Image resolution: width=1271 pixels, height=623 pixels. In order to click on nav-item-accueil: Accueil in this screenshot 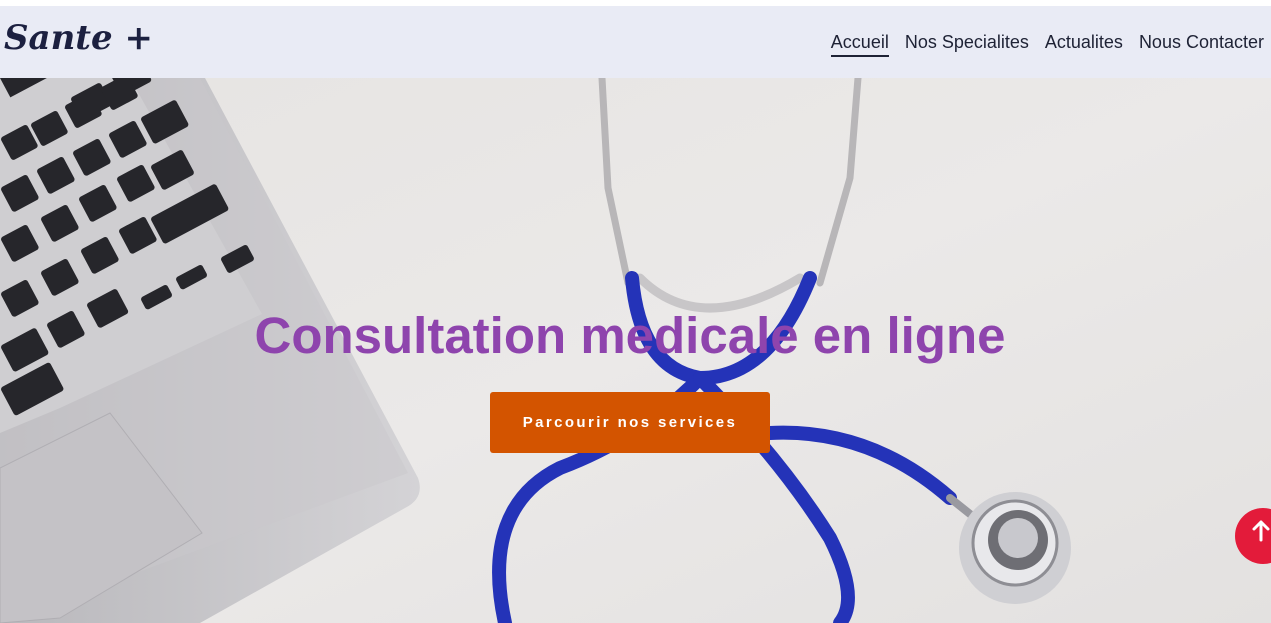, I will do `click(859, 44)`.